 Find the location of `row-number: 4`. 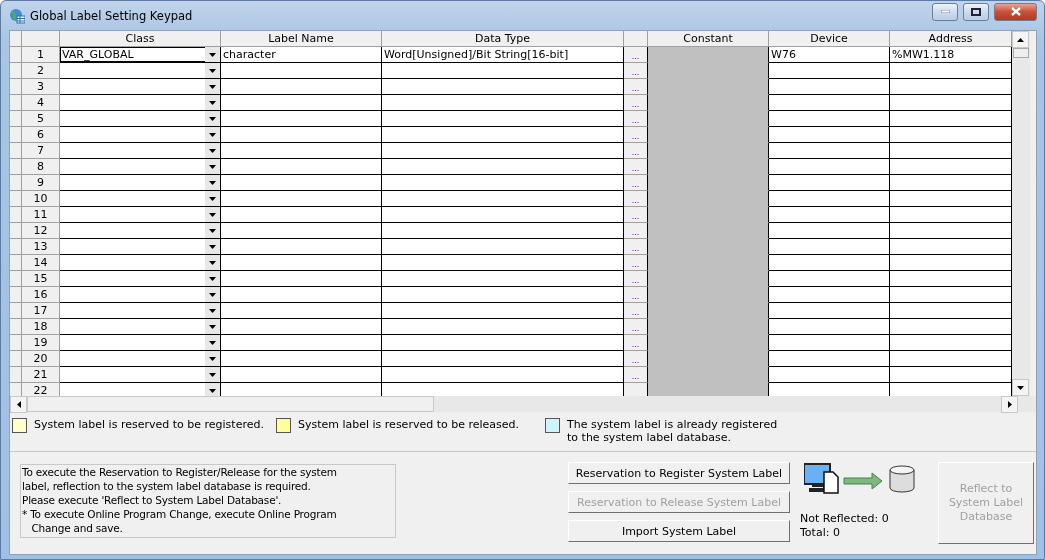

row-number: 4 is located at coordinates (41, 103).